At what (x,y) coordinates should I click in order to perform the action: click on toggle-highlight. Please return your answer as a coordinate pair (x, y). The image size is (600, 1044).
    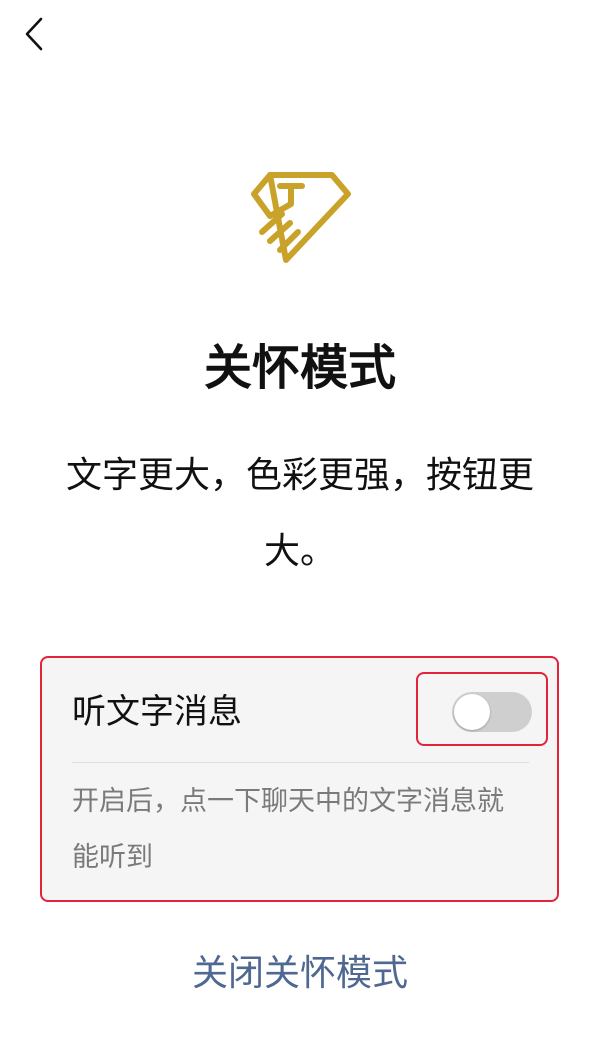
    Looking at the image, I should click on (482, 709).